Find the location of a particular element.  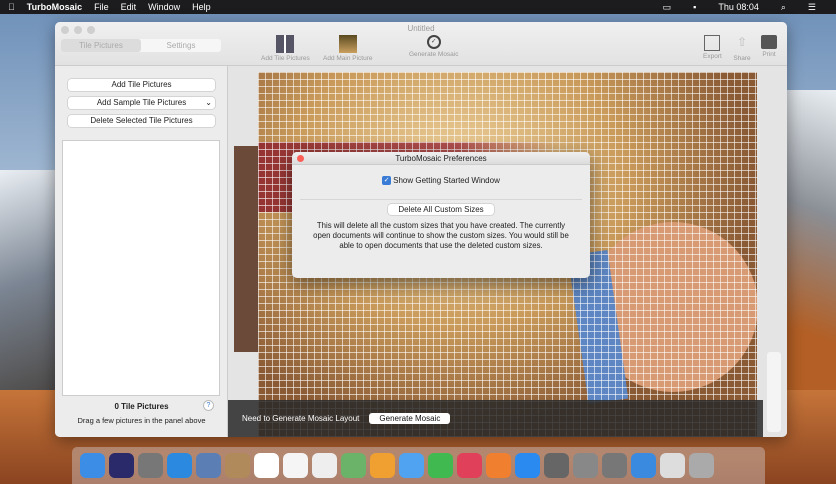

print-label: Print is located at coordinates (769, 54).